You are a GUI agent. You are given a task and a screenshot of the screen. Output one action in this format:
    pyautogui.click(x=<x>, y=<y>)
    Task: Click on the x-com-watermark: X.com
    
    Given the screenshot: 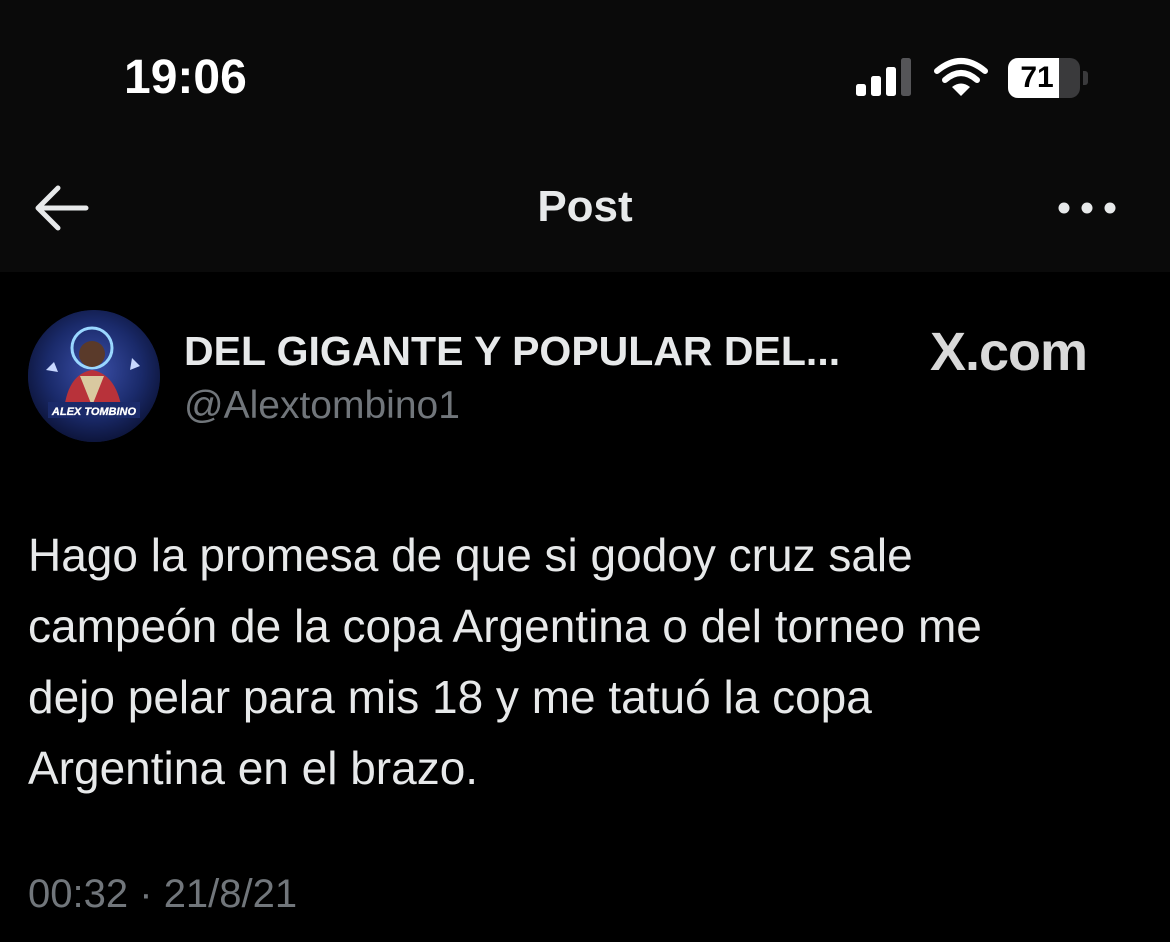 What is the action you would take?
    pyautogui.click(x=1009, y=352)
    